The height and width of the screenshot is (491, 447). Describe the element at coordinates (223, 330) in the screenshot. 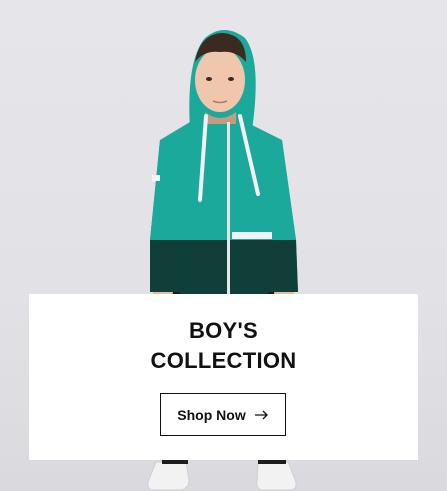

I see `title-line-1: BOY'S` at that location.